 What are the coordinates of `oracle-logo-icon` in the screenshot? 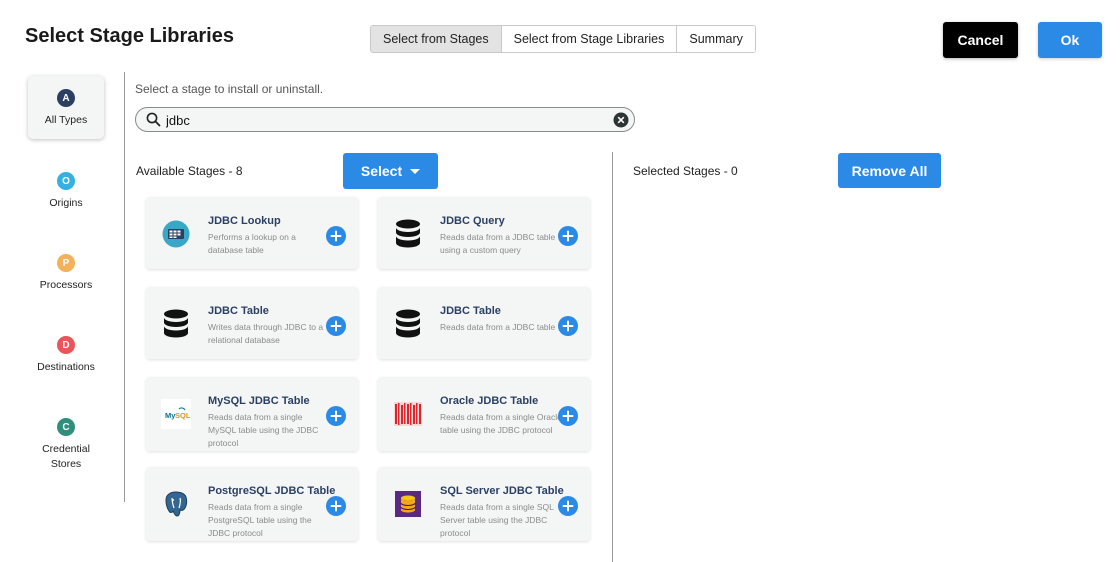 It's located at (408, 414).